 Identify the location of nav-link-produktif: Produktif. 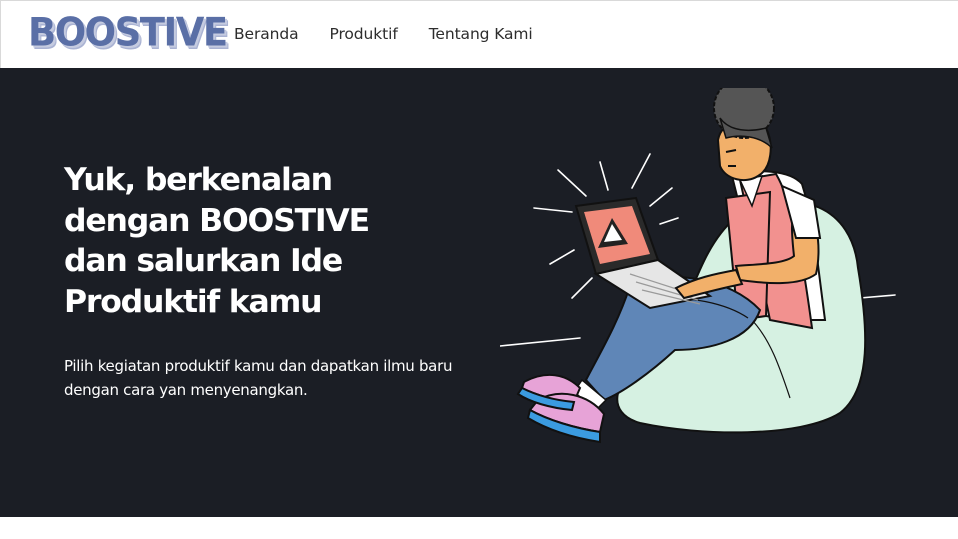
(364, 34).